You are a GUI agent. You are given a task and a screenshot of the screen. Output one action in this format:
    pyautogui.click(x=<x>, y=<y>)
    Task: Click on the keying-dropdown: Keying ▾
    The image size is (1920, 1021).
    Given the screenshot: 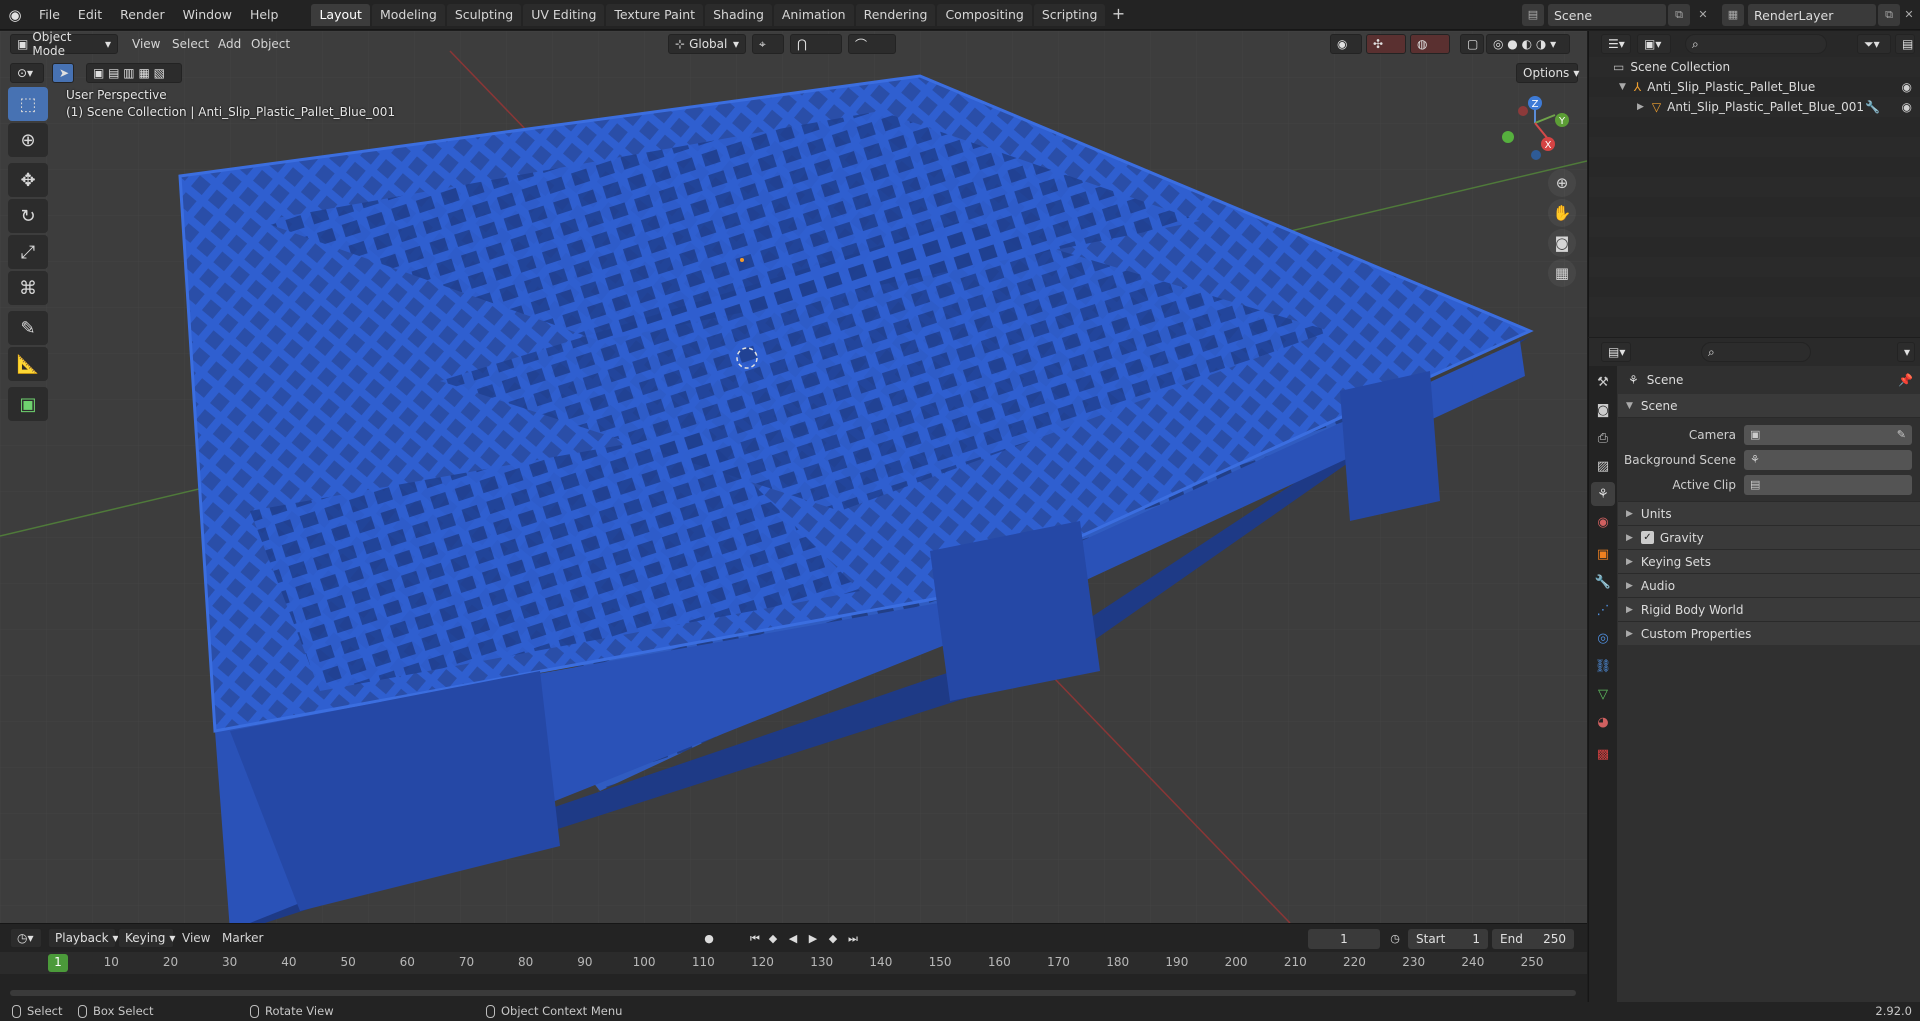 What is the action you would take?
    pyautogui.click(x=146, y=938)
    